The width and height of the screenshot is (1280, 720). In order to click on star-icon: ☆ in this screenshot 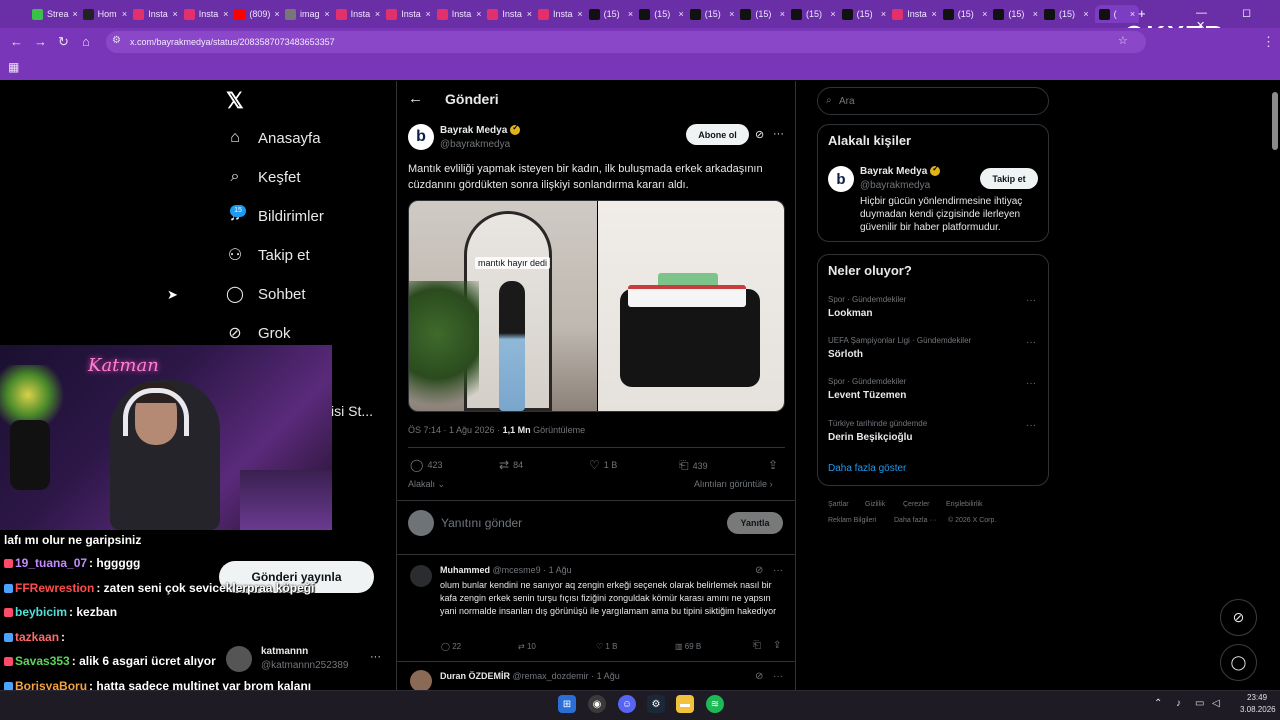, I will do `click(1123, 40)`.